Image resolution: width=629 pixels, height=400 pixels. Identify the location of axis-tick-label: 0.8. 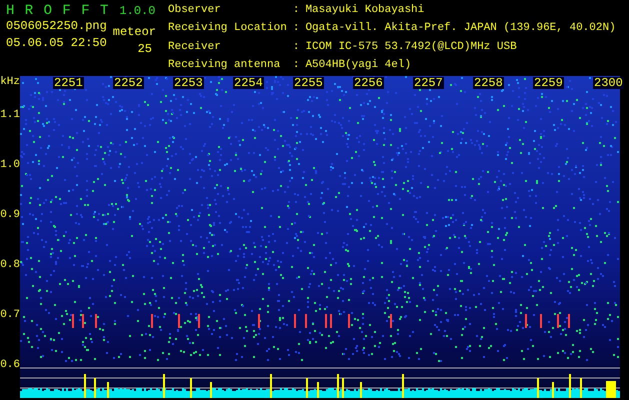
(10, 265).